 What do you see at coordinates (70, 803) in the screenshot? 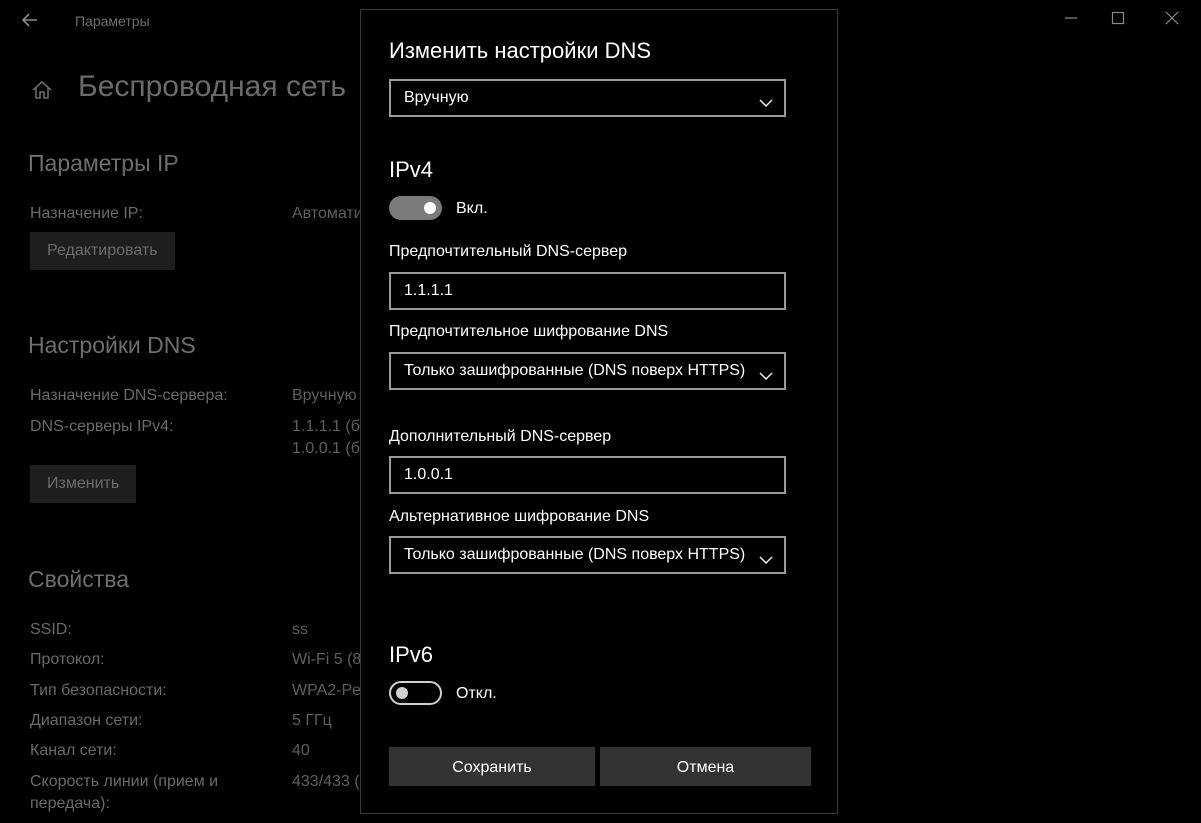
I see `prop-label: передача):` at bounding box center [70, 803].